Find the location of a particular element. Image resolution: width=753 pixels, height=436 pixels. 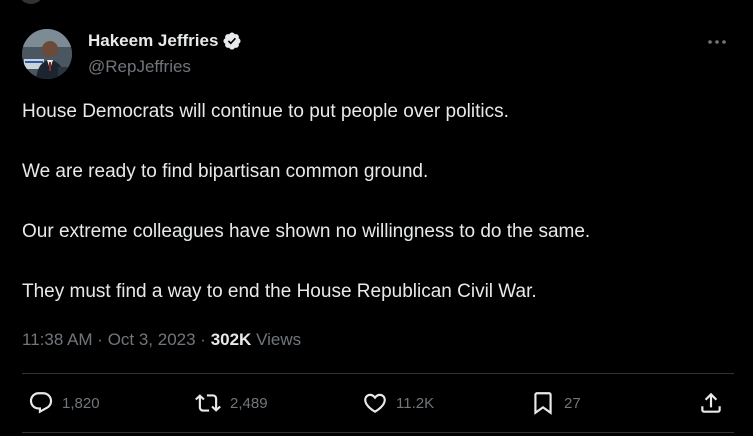

verified-badge-icon is located at coordinates (232, 41).